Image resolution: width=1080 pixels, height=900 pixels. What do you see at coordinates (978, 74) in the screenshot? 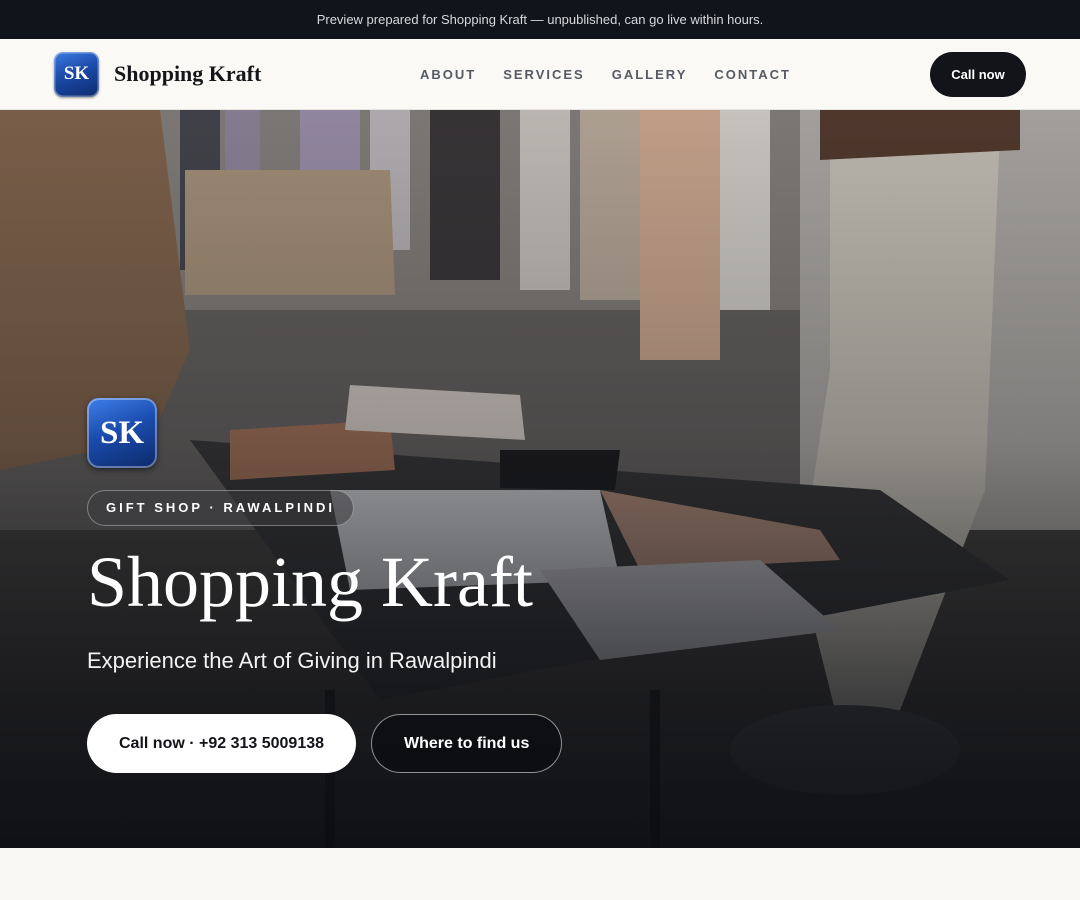
I see `call-now-button: Call now` at bounding box center [978, 74].